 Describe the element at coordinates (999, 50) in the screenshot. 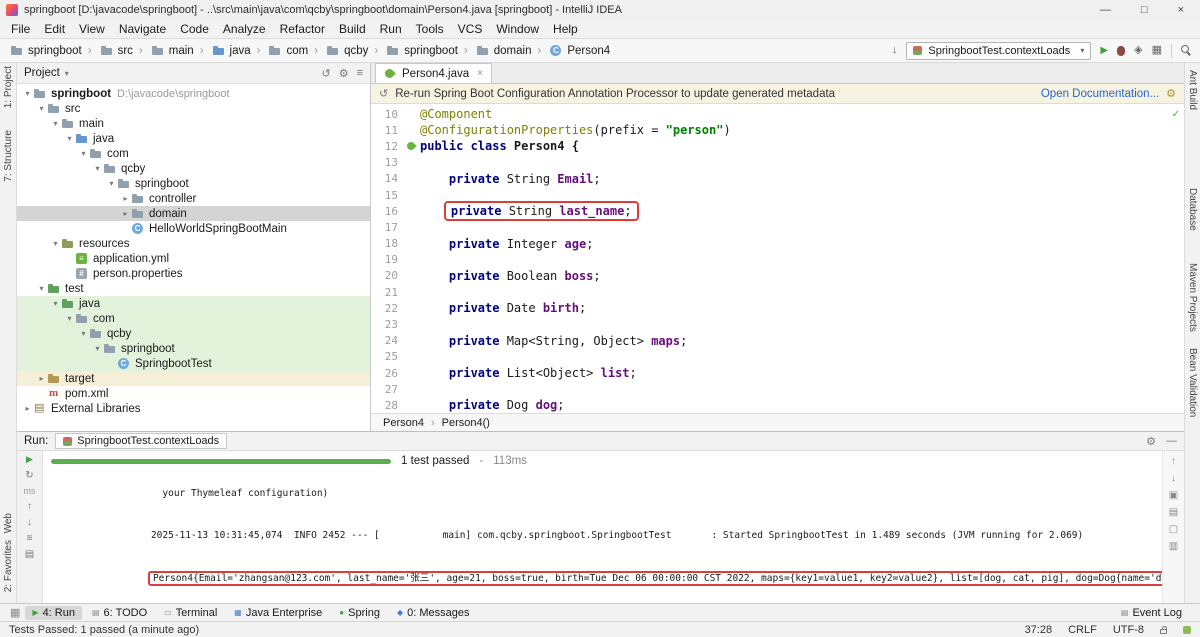

I see `run-configuration-select: SpringbootTest.contextLoads ▾` at that location.